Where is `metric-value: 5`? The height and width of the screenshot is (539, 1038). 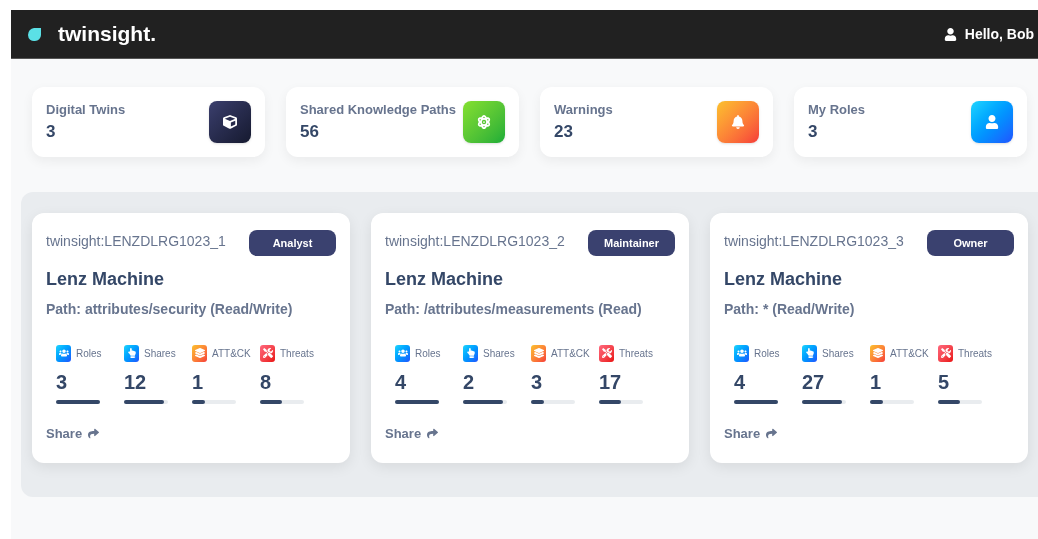 metric-value: 5 is located at coordinates (944, 382).